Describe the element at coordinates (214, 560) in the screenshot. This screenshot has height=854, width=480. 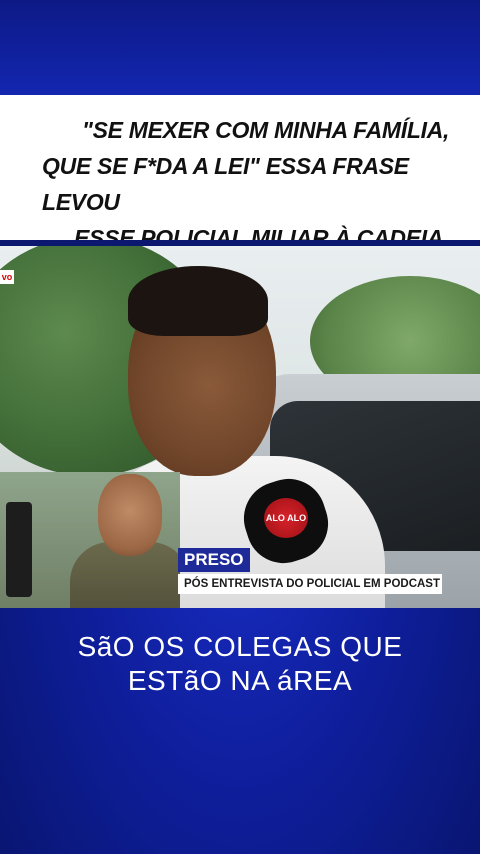
I see `lower-third-tag: PRESO` at that location.